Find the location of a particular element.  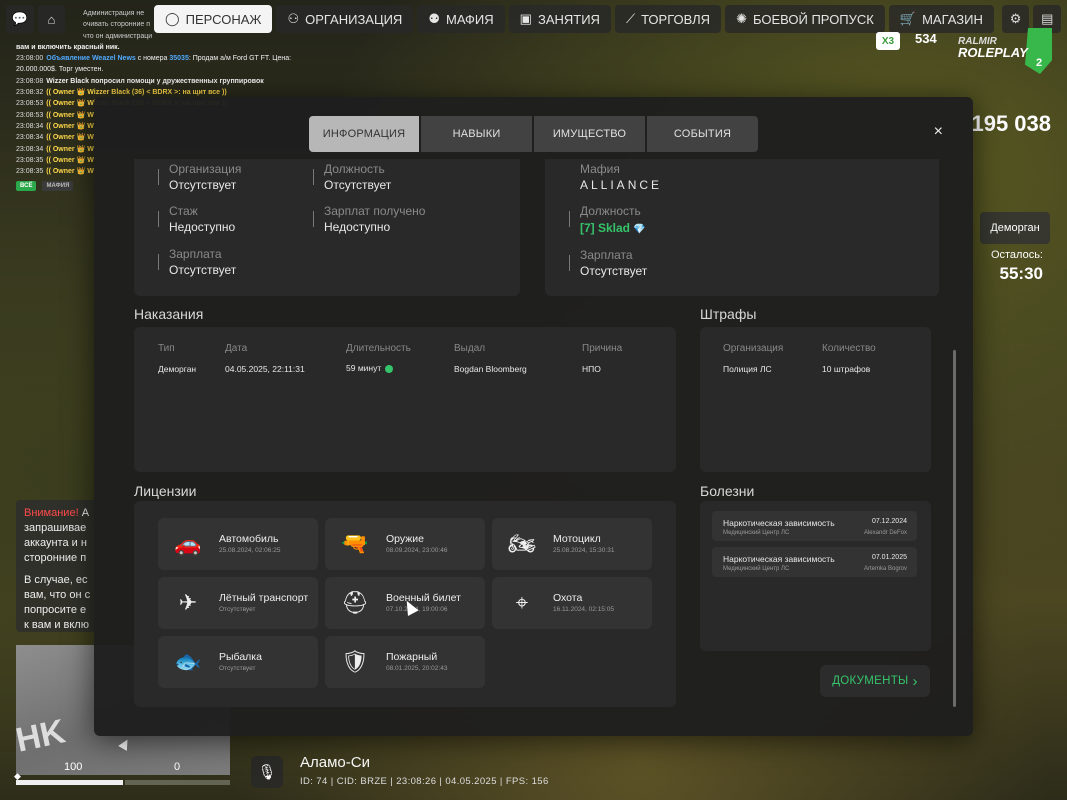

illness-date: 07.01.2025 is located at coordinates (889, 557).